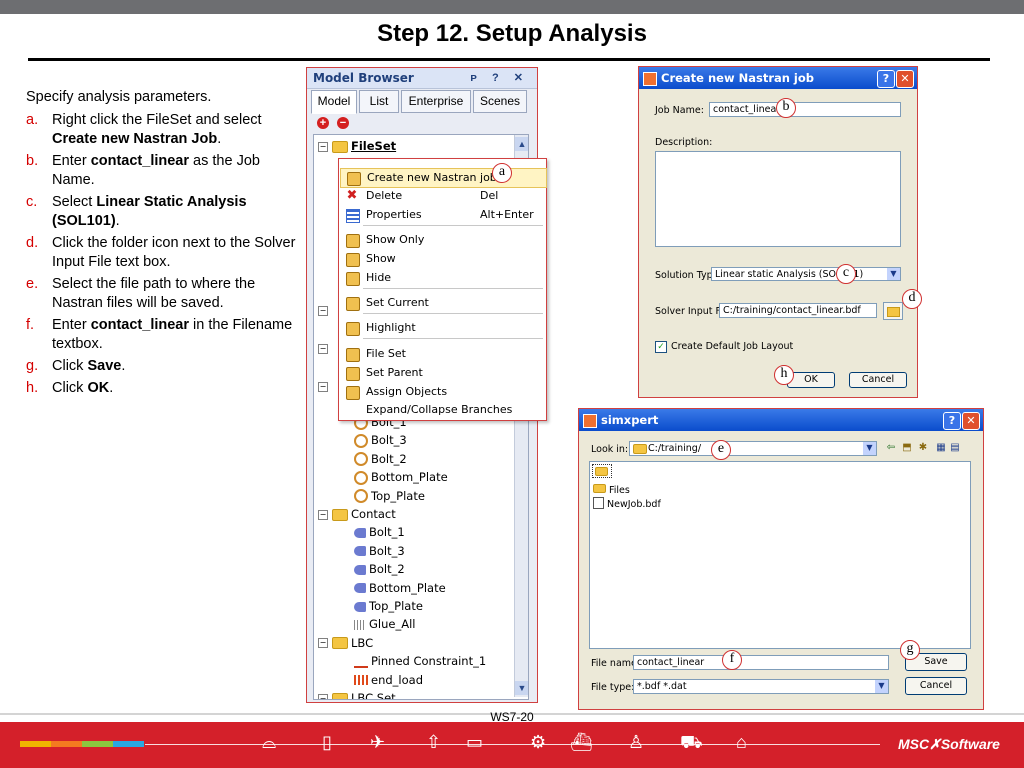 The height and width of the screenshot is (768, 1024). What do you see at coordinates (521, 144) in the screenshot?
I see `scroll-up-icon: ▲` at bounding box center [521, 144].